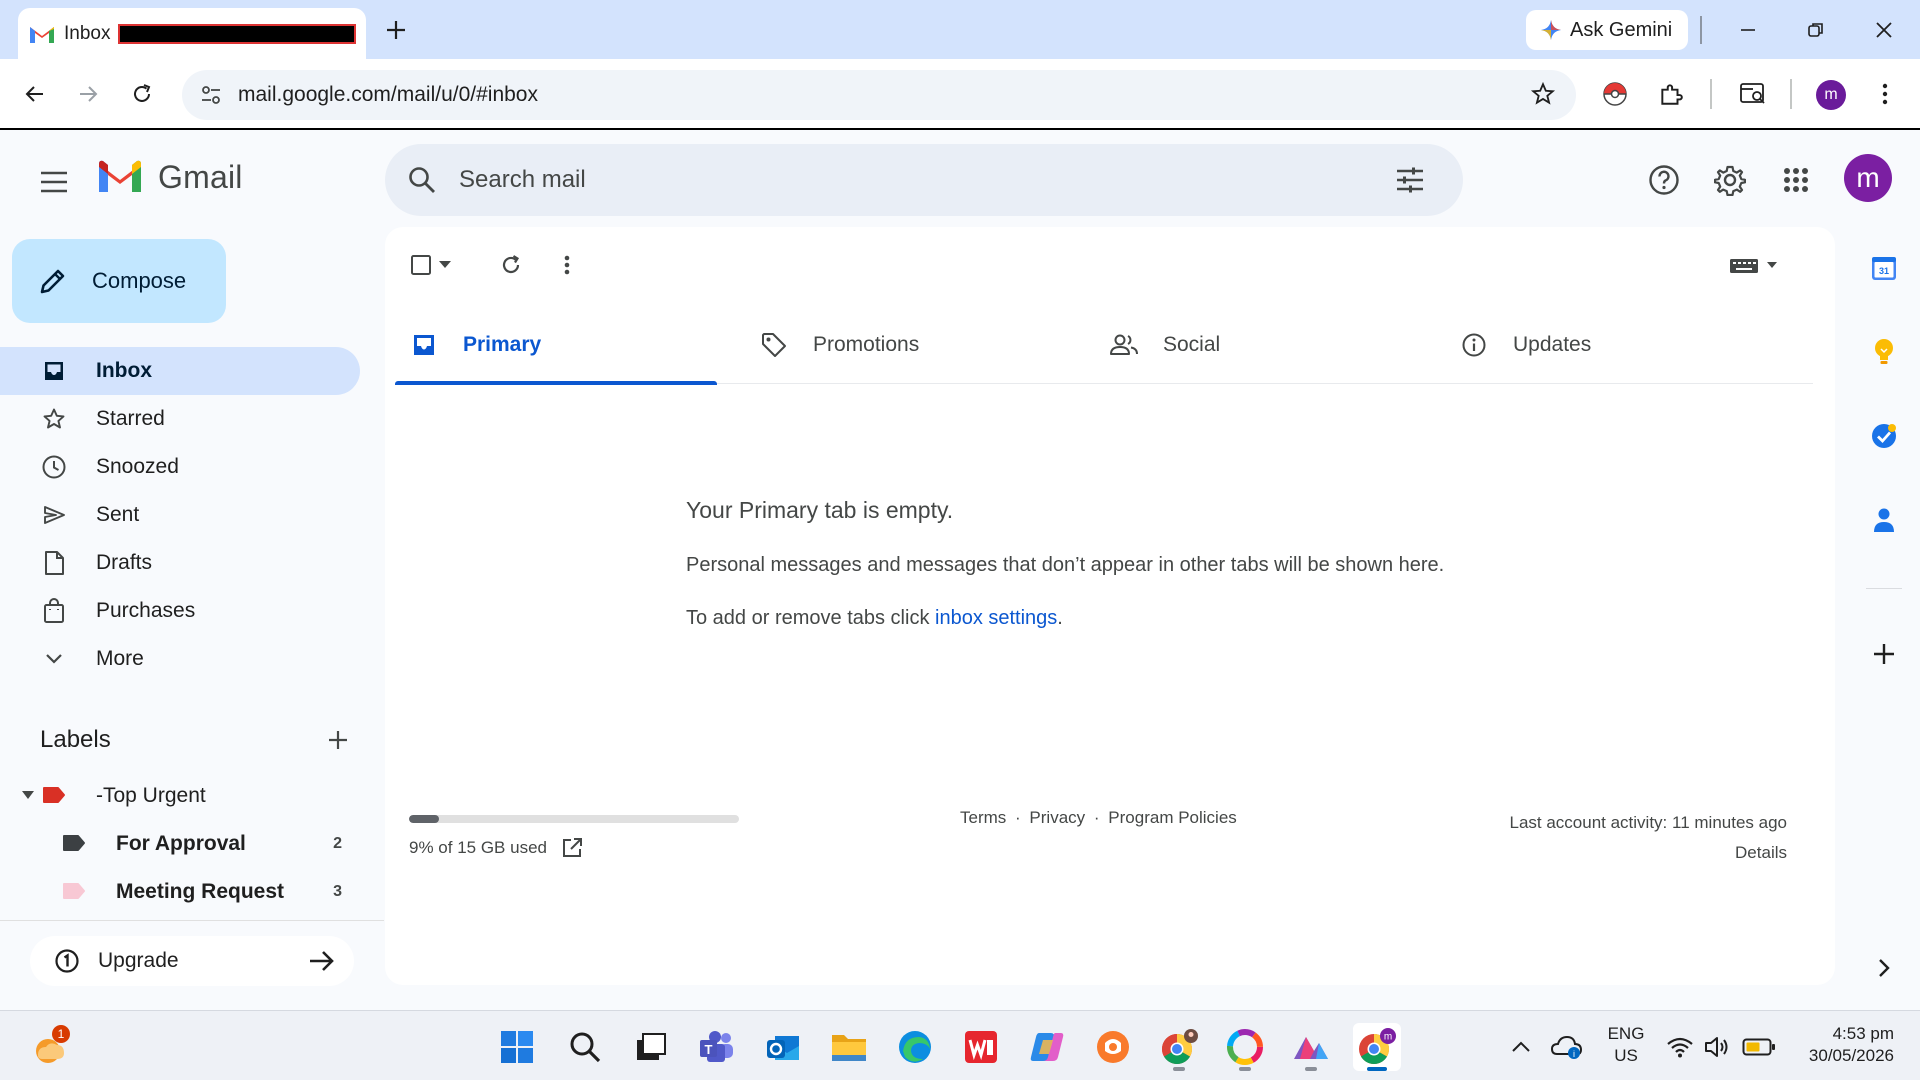  I want to click on wifi-icon, so click(1680, 1047).